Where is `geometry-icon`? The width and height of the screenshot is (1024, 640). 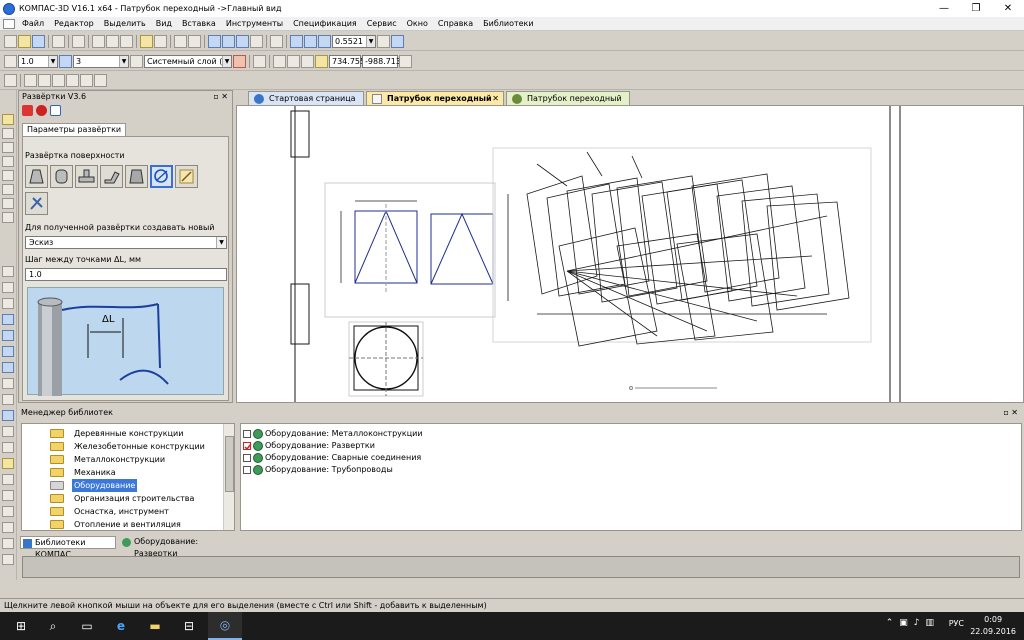
geometry-icon is located at coordinates (8, 119).